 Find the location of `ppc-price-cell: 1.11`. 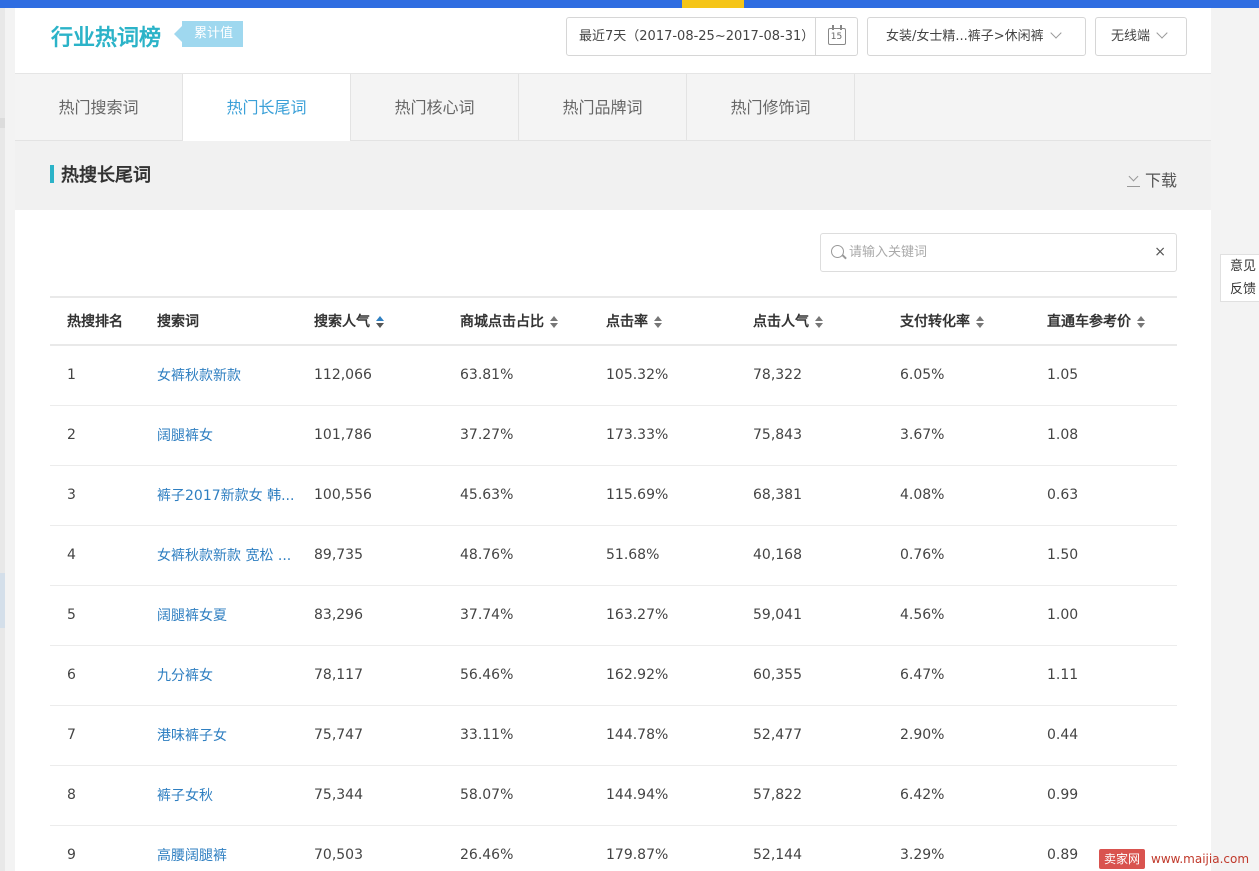

ppc-price-cell: 1.11 is located at coordinates (1063, 675).